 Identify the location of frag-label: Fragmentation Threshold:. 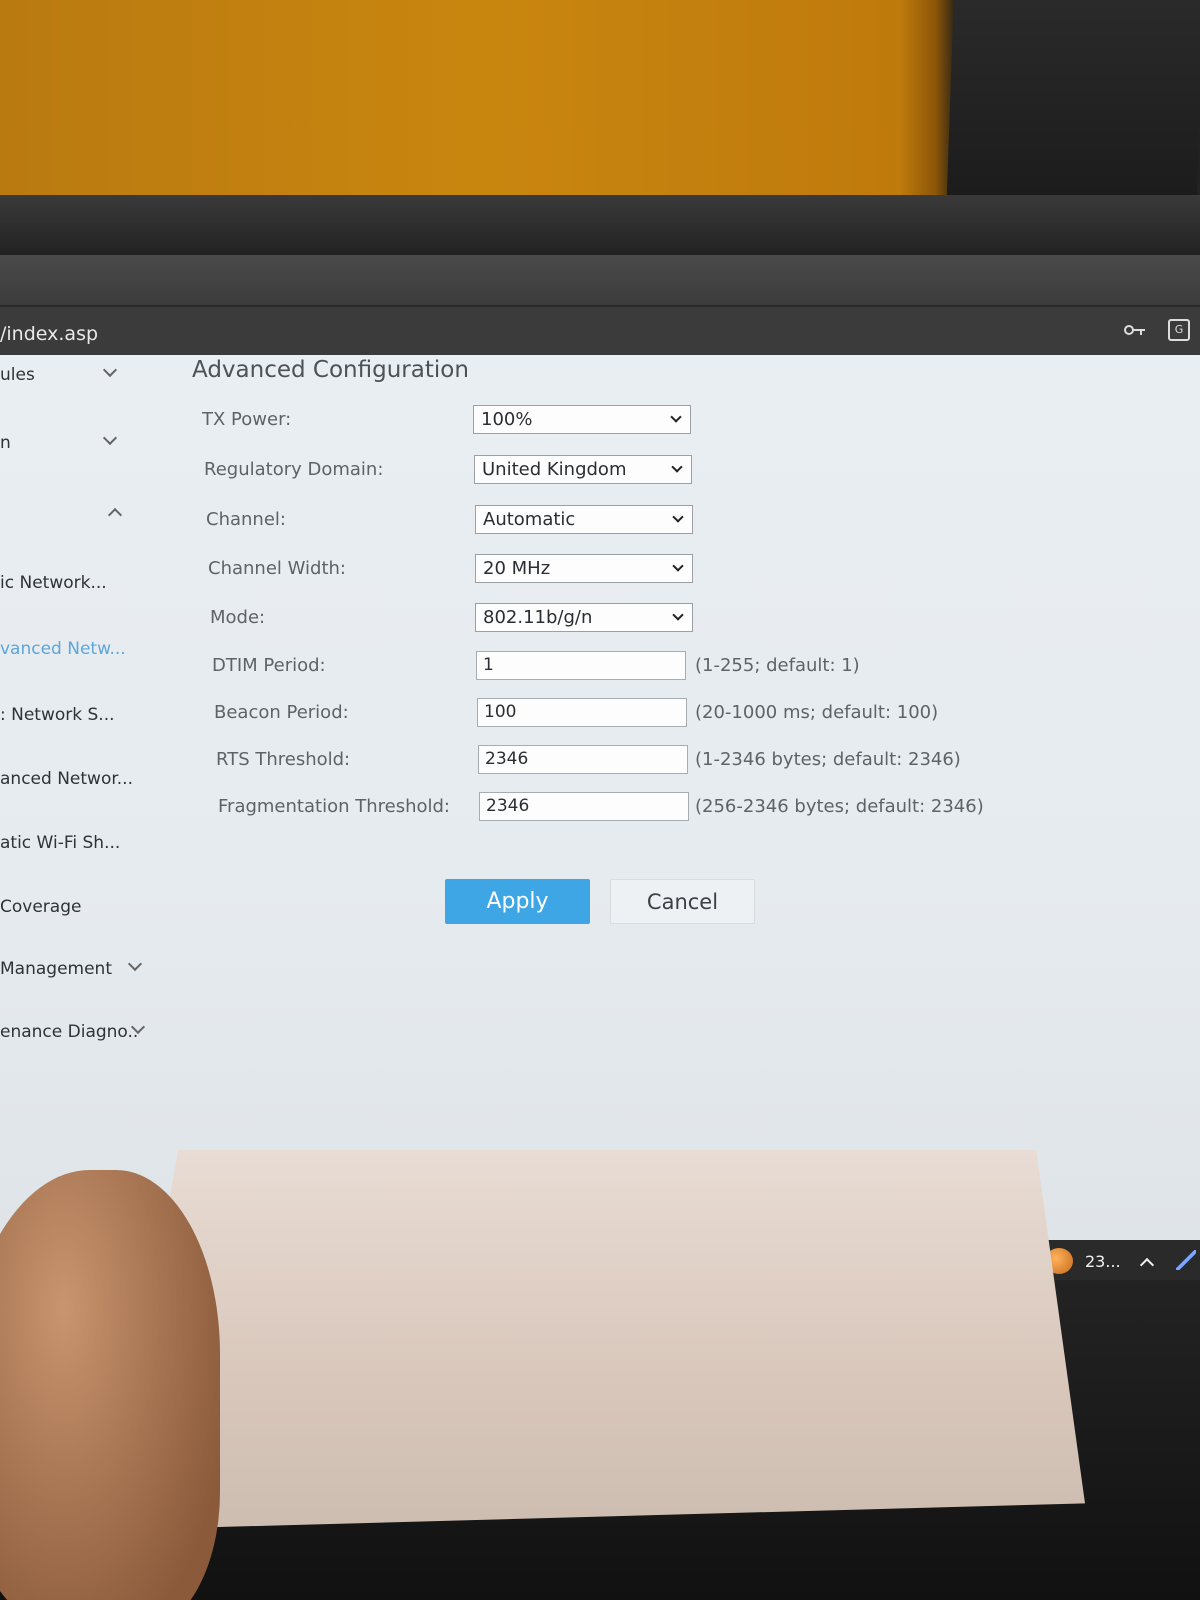
(334, 806).